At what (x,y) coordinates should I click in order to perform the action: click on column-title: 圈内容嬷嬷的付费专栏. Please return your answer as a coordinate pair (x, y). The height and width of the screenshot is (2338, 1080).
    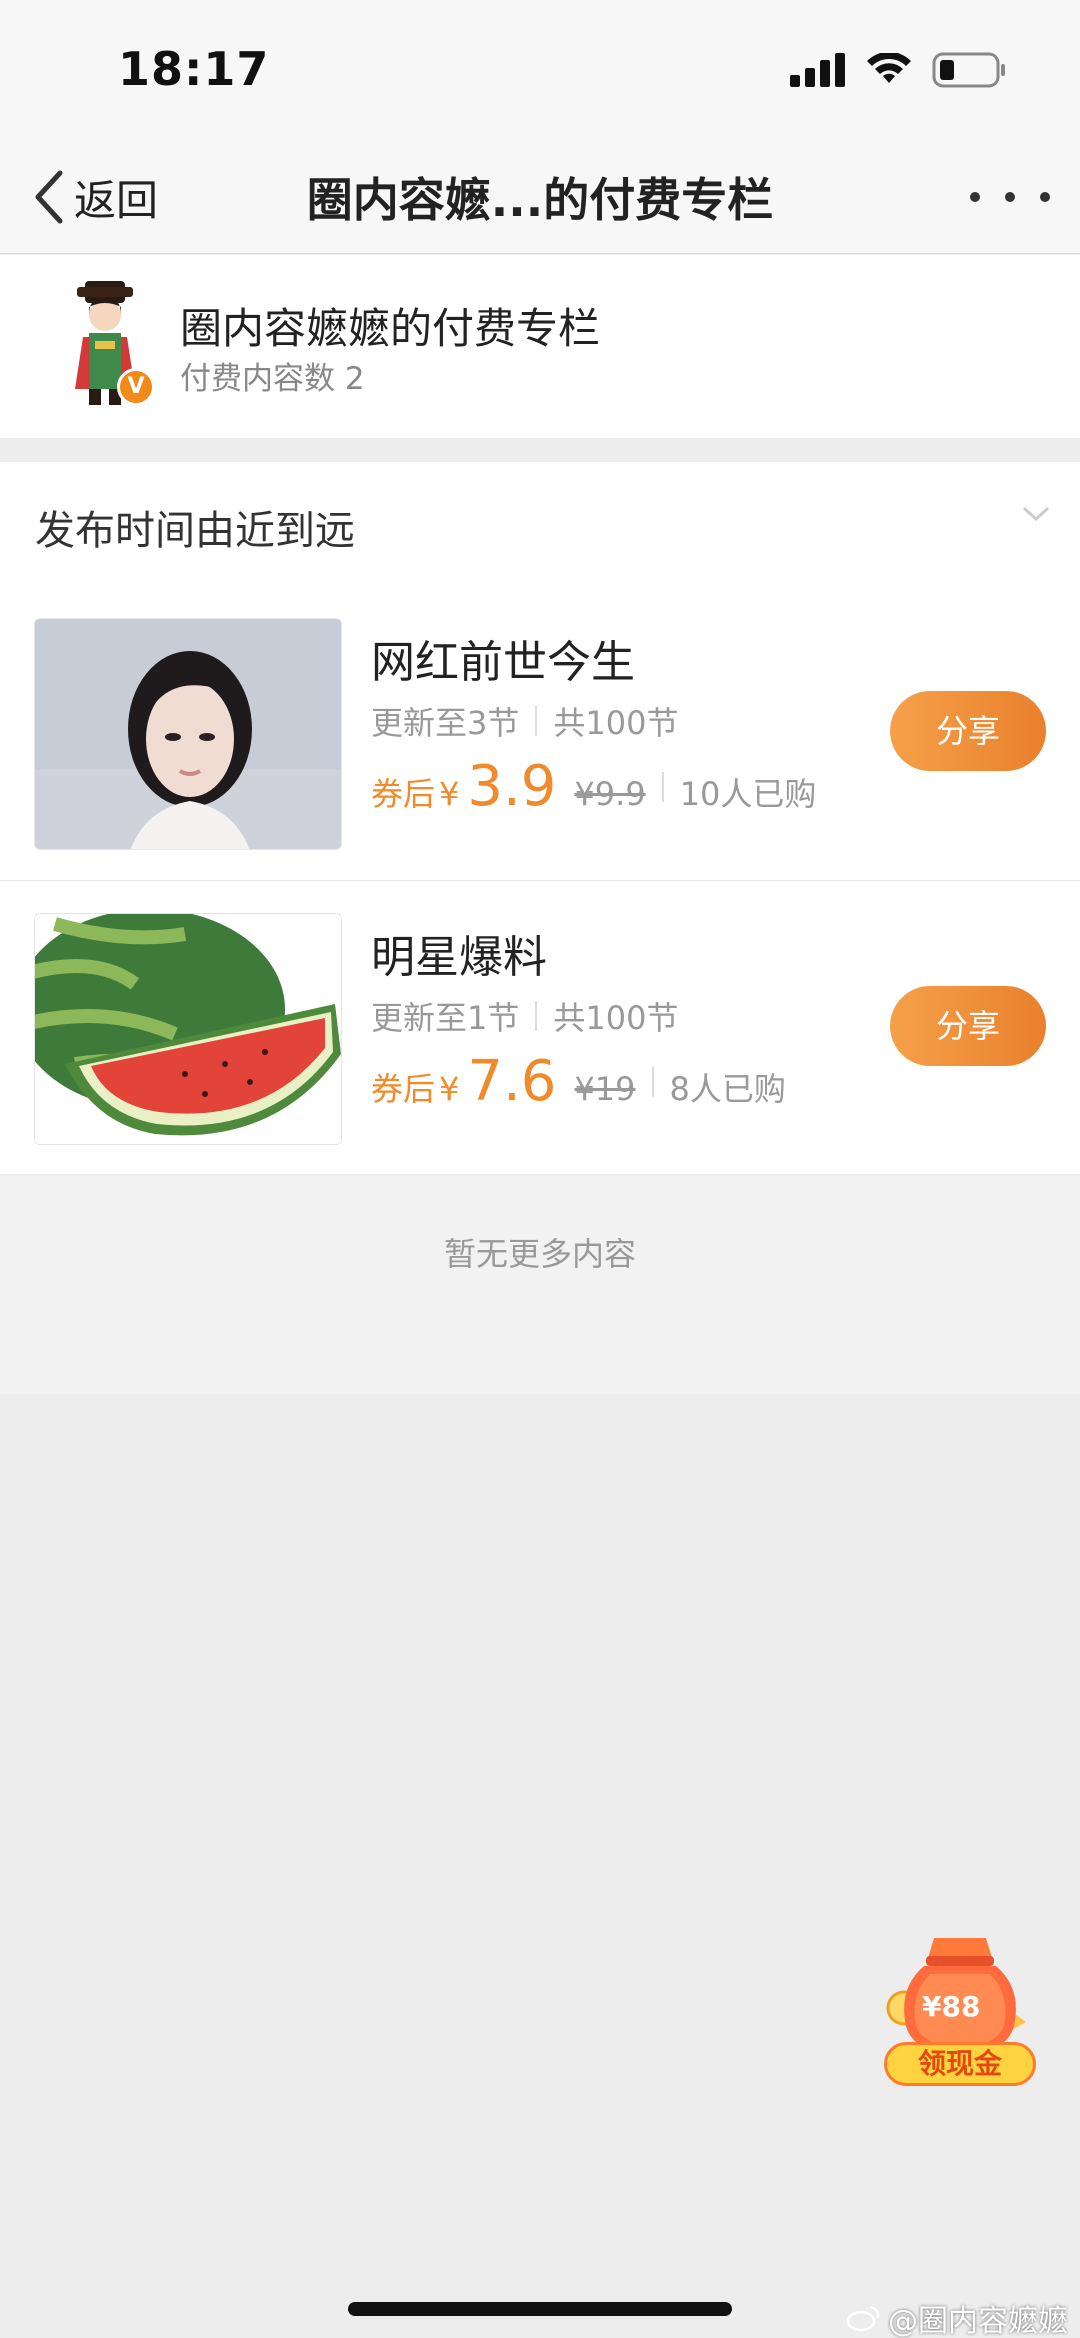
    Looking at the image, I should click on (390, 328).